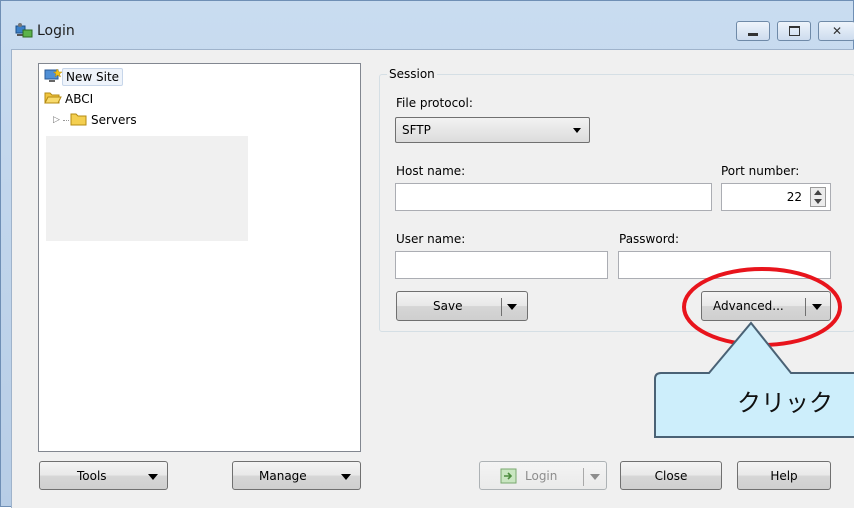  Describe the element at coordinates (762, 307) in the screenshot. I see `highlight-ellipse` at that location.